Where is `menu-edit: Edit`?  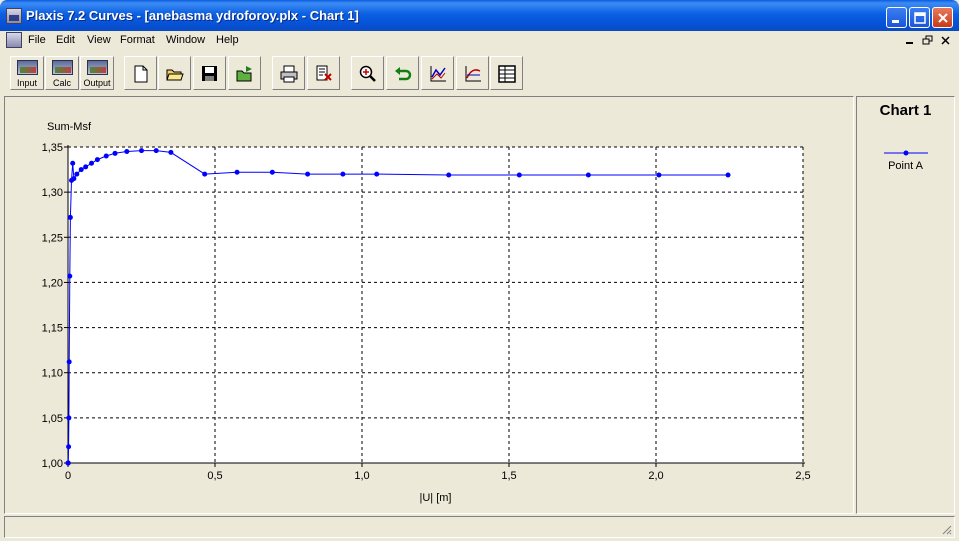 menu-edit: Edit is located at coordinates (65, 40).